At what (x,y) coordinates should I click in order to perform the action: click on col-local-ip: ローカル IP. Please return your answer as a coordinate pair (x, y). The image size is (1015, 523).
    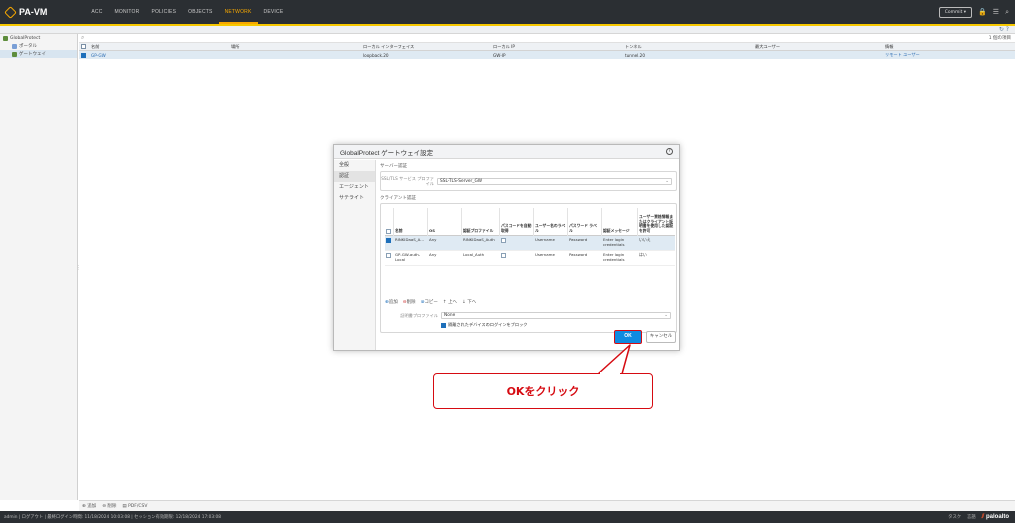
    Looking at the image, I should click on (557, 47).